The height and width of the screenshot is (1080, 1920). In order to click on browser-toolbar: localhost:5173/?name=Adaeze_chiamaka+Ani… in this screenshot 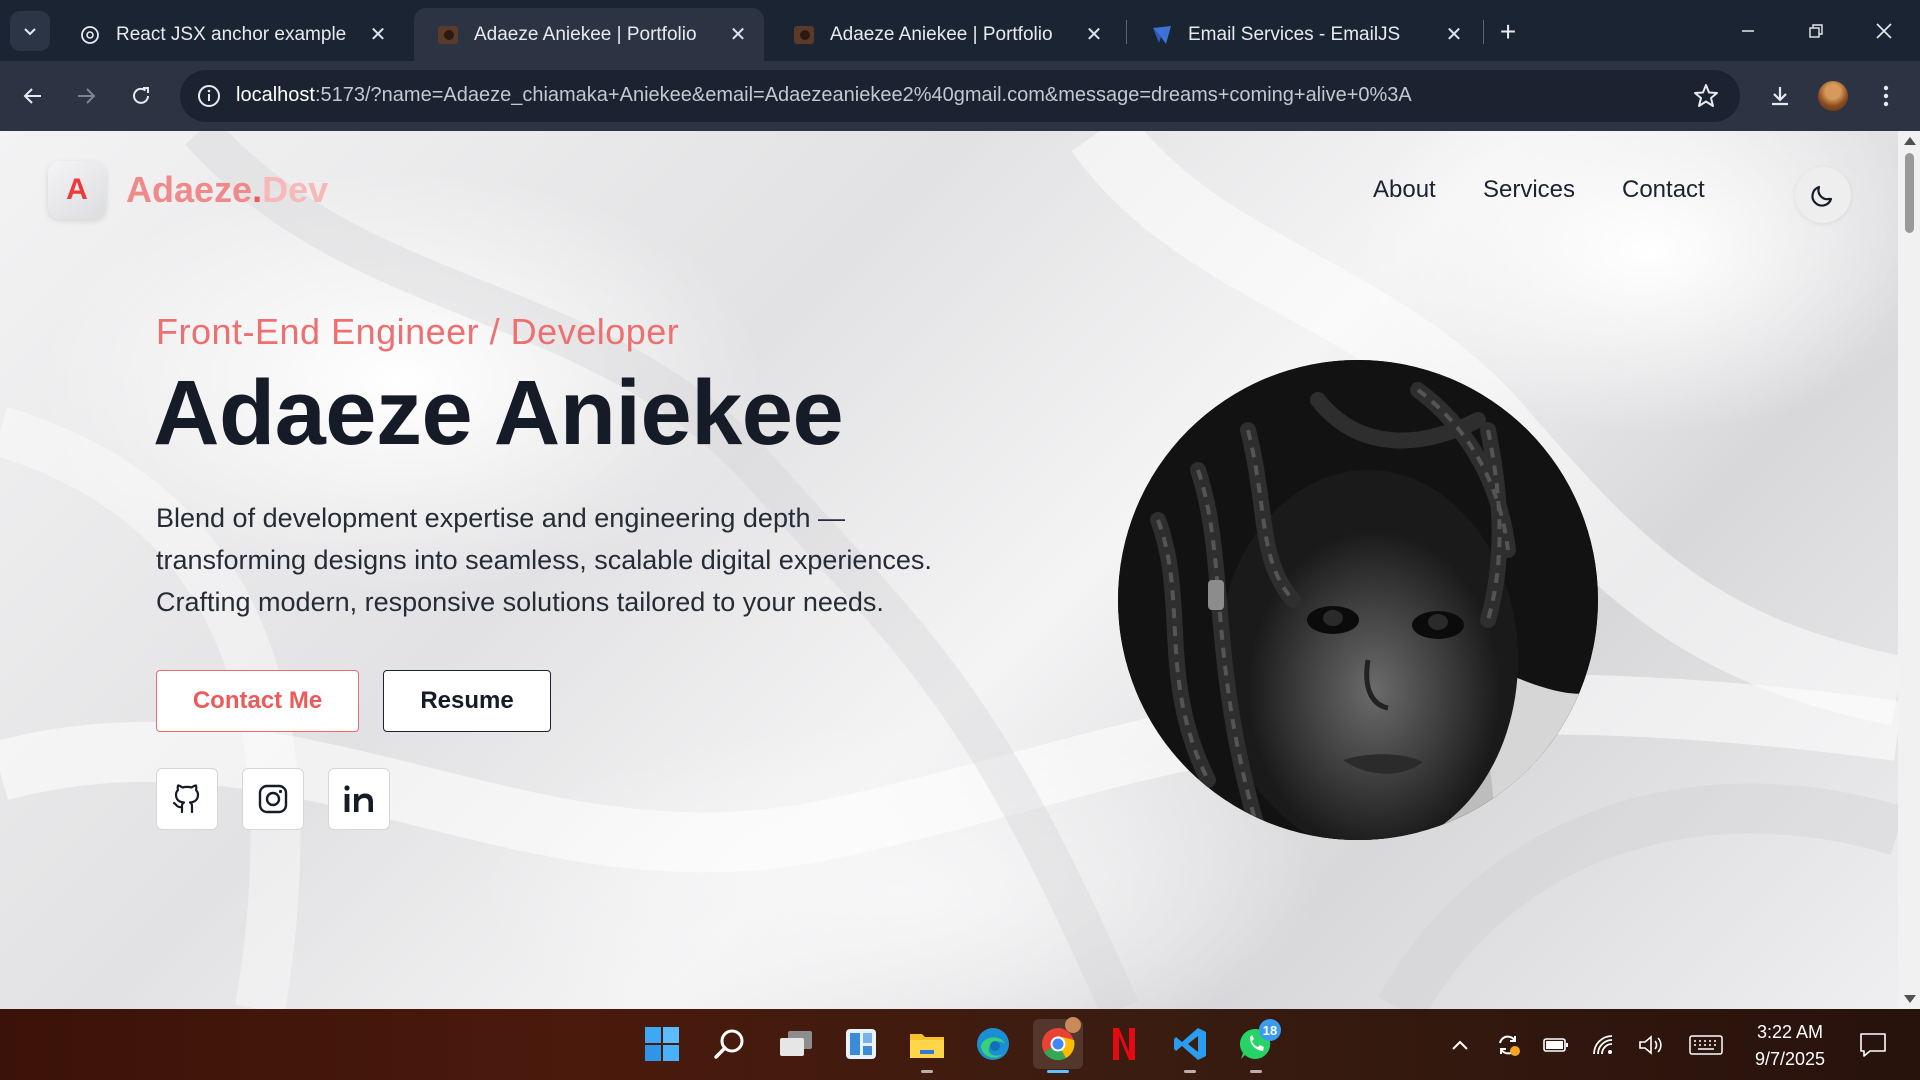, I will do `click(960, 96)`.